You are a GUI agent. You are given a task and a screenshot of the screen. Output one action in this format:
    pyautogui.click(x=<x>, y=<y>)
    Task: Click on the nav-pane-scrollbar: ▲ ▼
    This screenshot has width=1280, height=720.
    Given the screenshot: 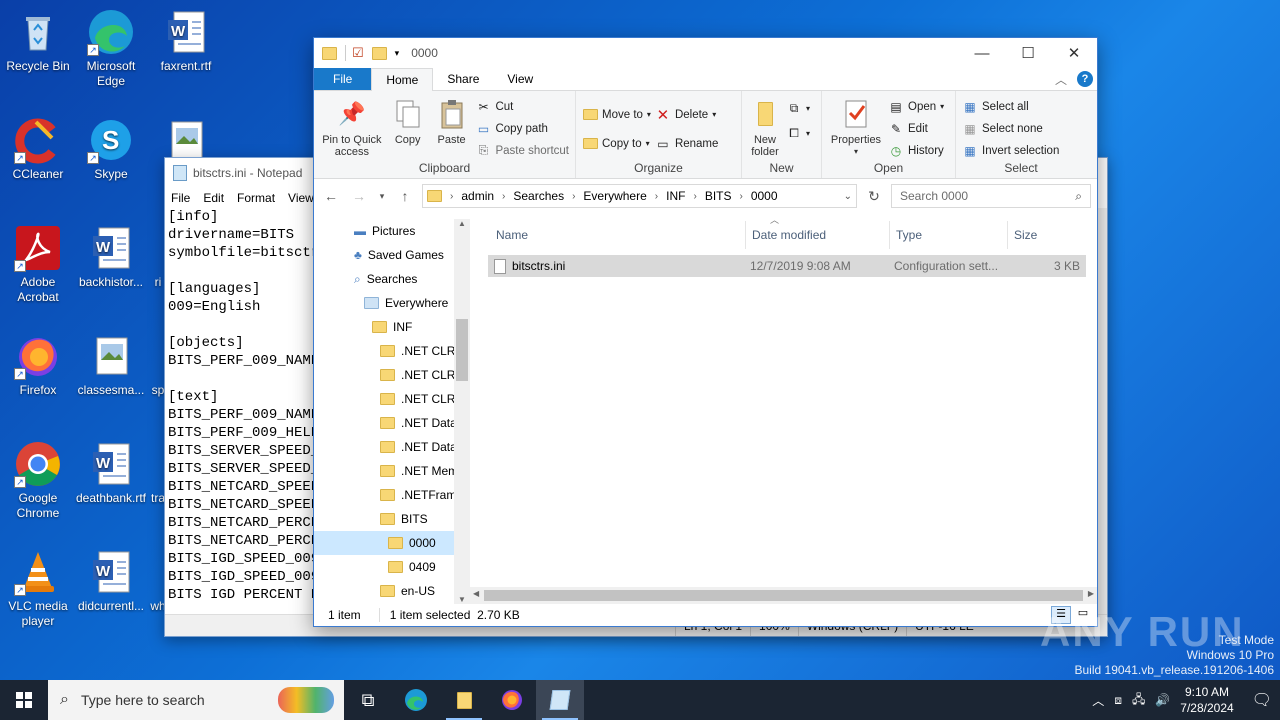 What is the action you would take?
    pyautogui.click(x=462, y=411)
    